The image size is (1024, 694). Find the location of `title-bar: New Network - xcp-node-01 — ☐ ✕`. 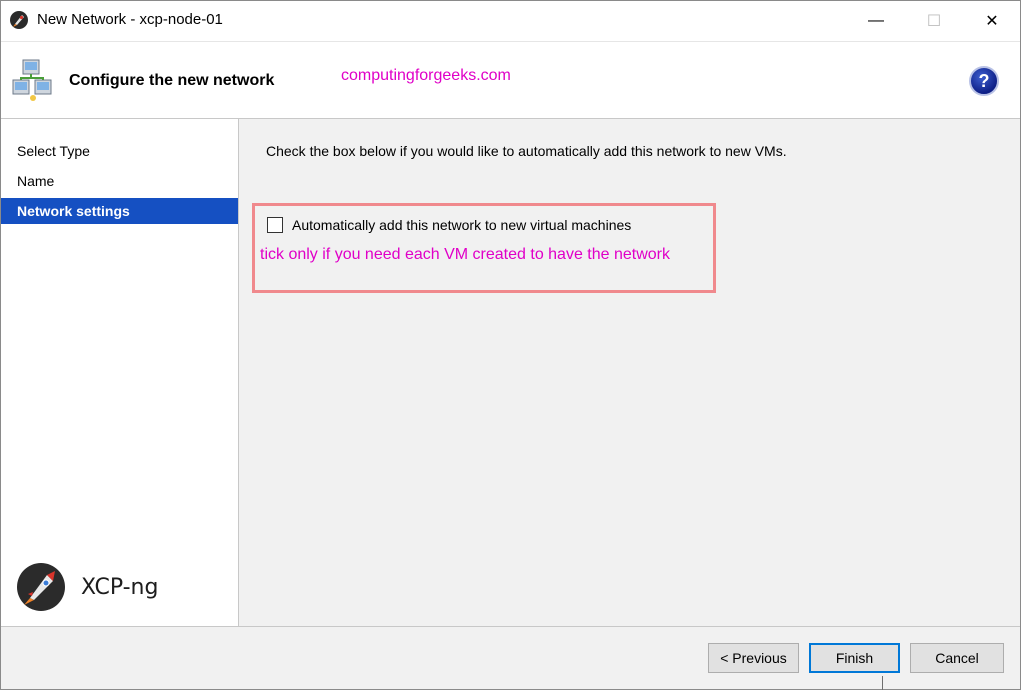

title-bar: New Network - xcp-node-01 — ☐ ✕ is located at coordinates (510, 21).